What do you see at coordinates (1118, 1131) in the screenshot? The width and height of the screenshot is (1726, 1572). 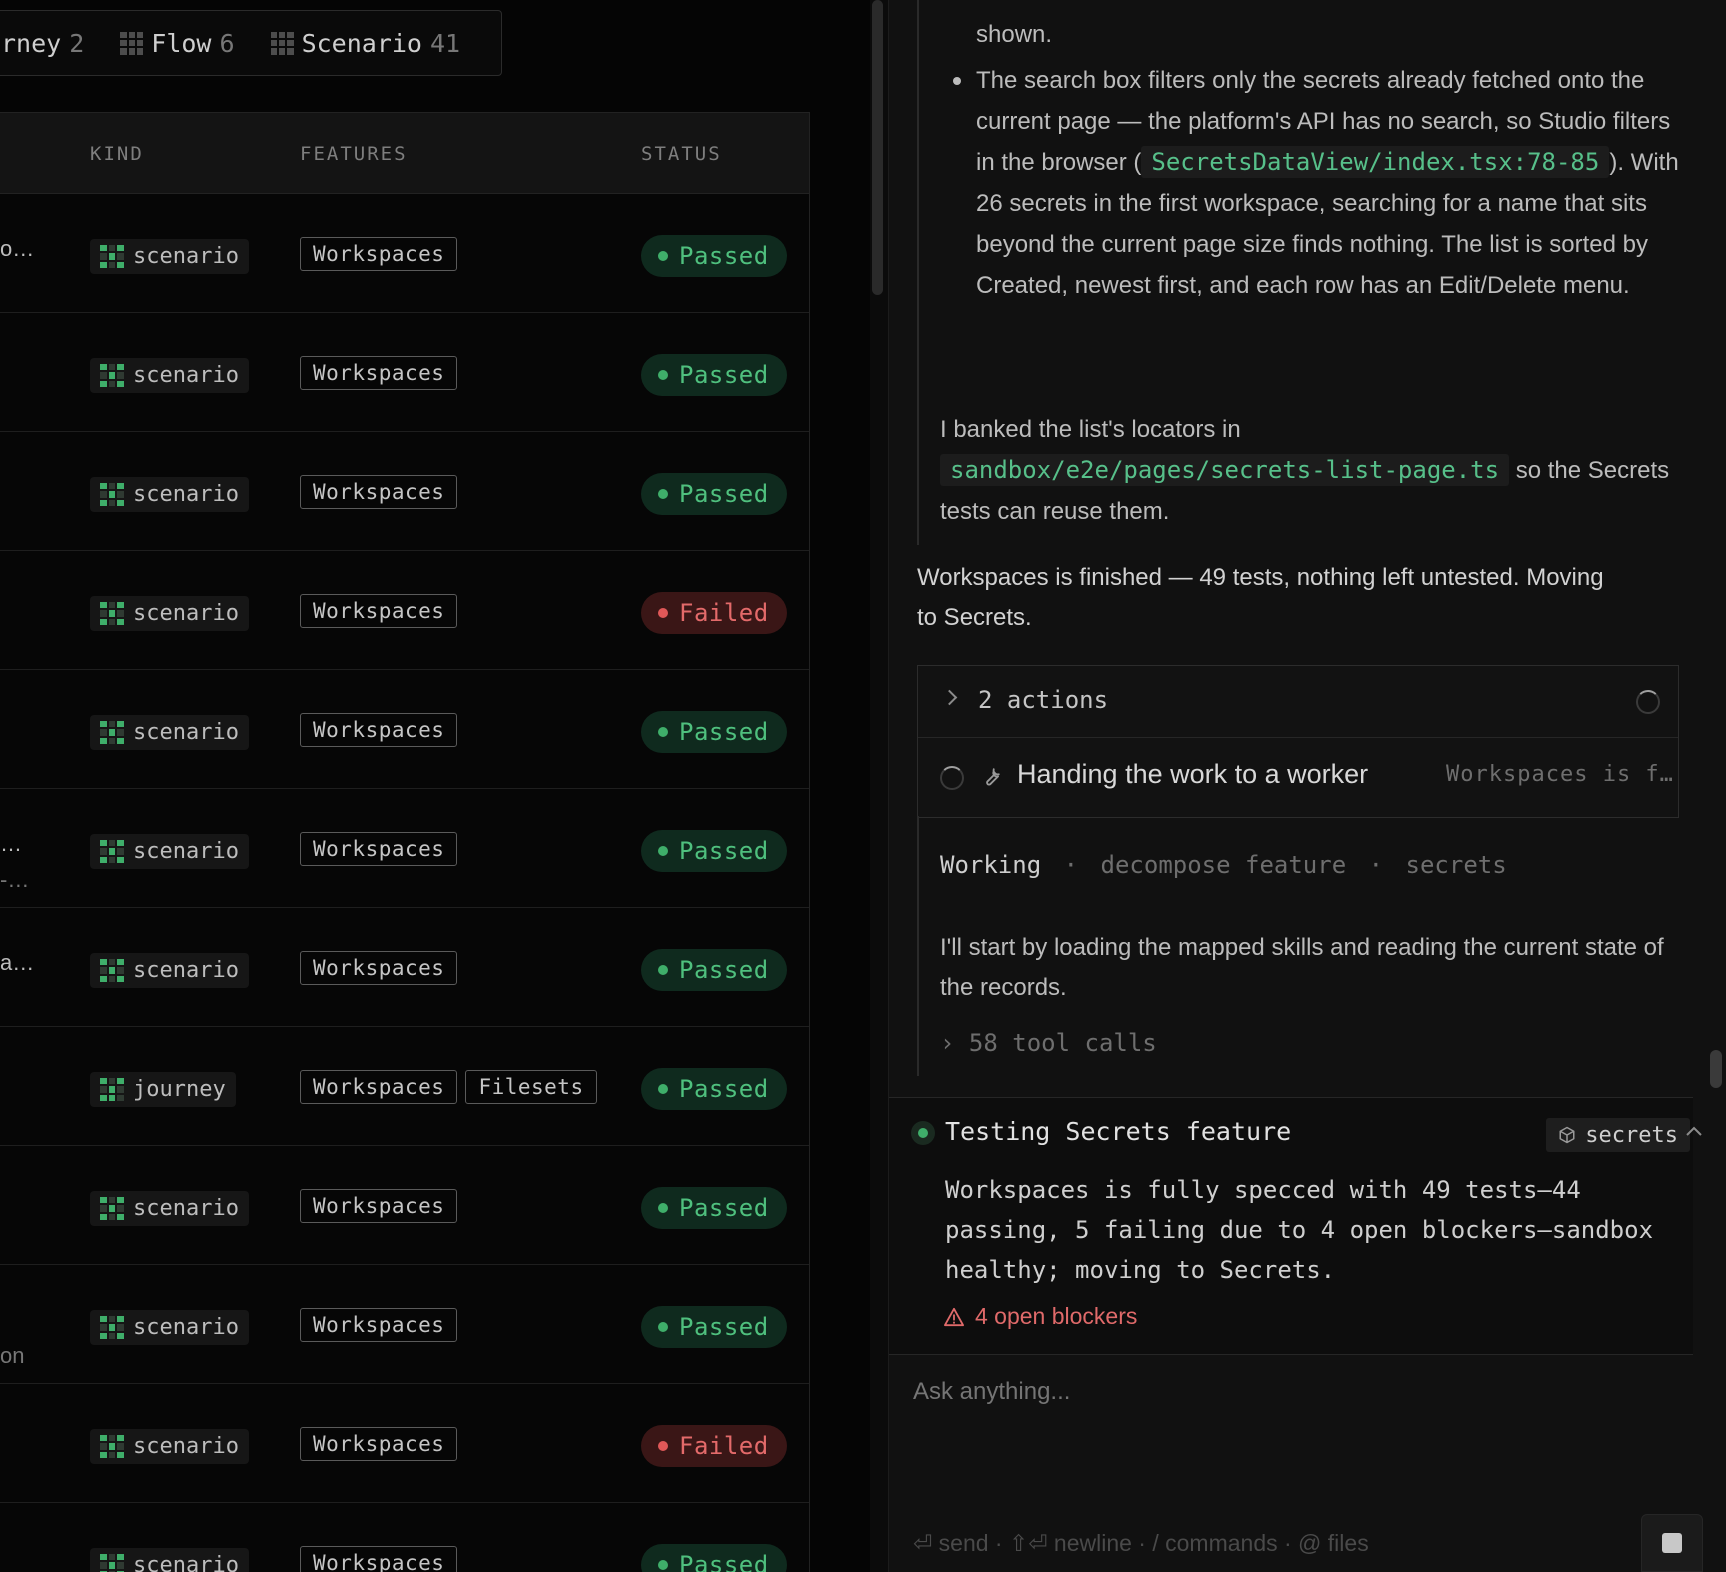 I see `status-card-title: Testing Secrets feature` at bounding box center [1118, 1131].